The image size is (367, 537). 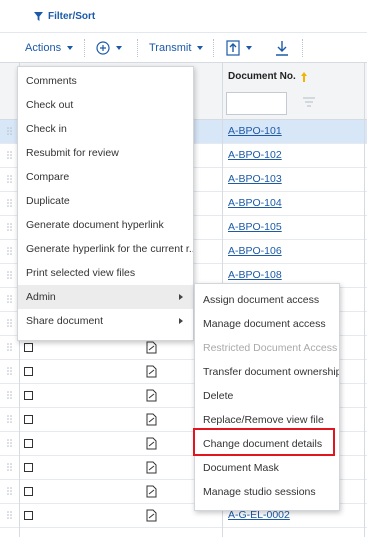 I want to click on top-bar: Filter/Sort, so click(x=183, y=16).